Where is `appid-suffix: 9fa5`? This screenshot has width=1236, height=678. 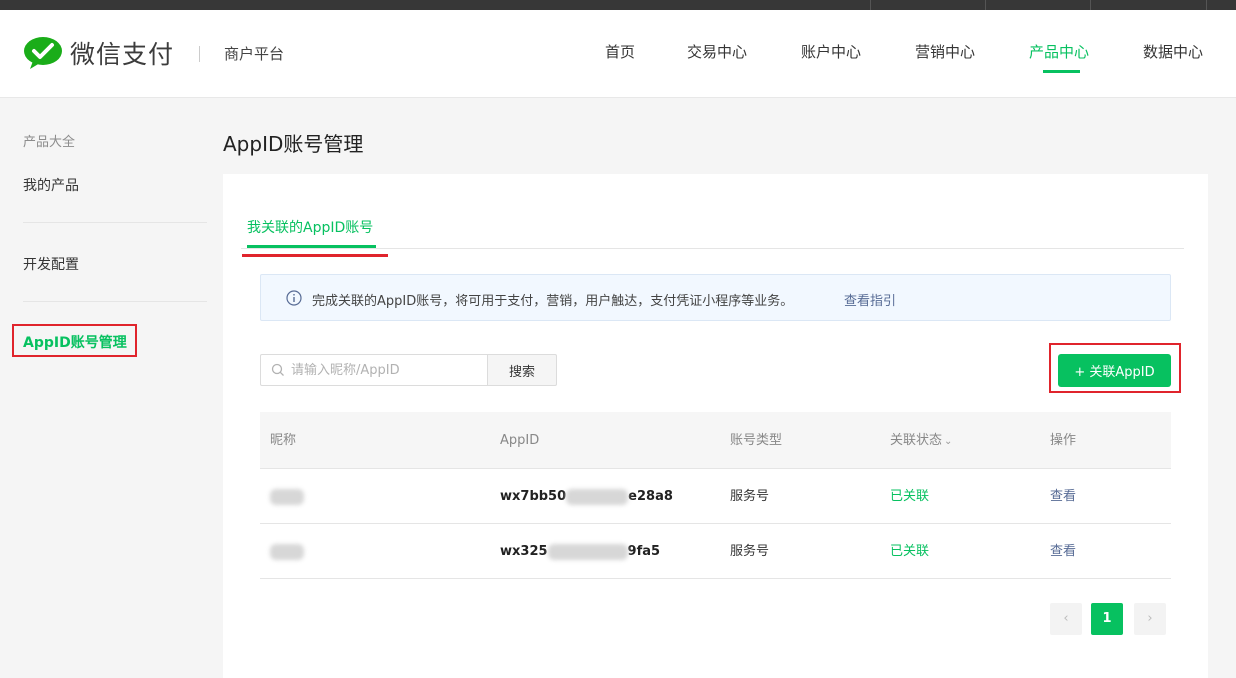 appid-suffix: 9fa5 is located at coordinates (644, 551).